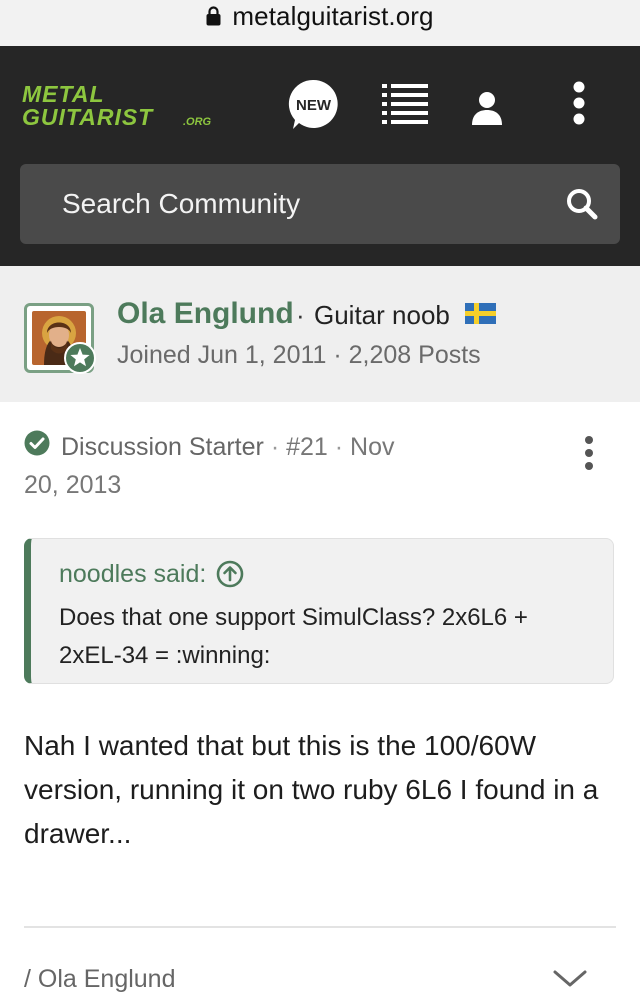 Image resolution: width=640 pixels, height=994 pixels. Describe the element at coordinates (570, 979) in the screenshot. I see `chevron-down-icon` at that location.